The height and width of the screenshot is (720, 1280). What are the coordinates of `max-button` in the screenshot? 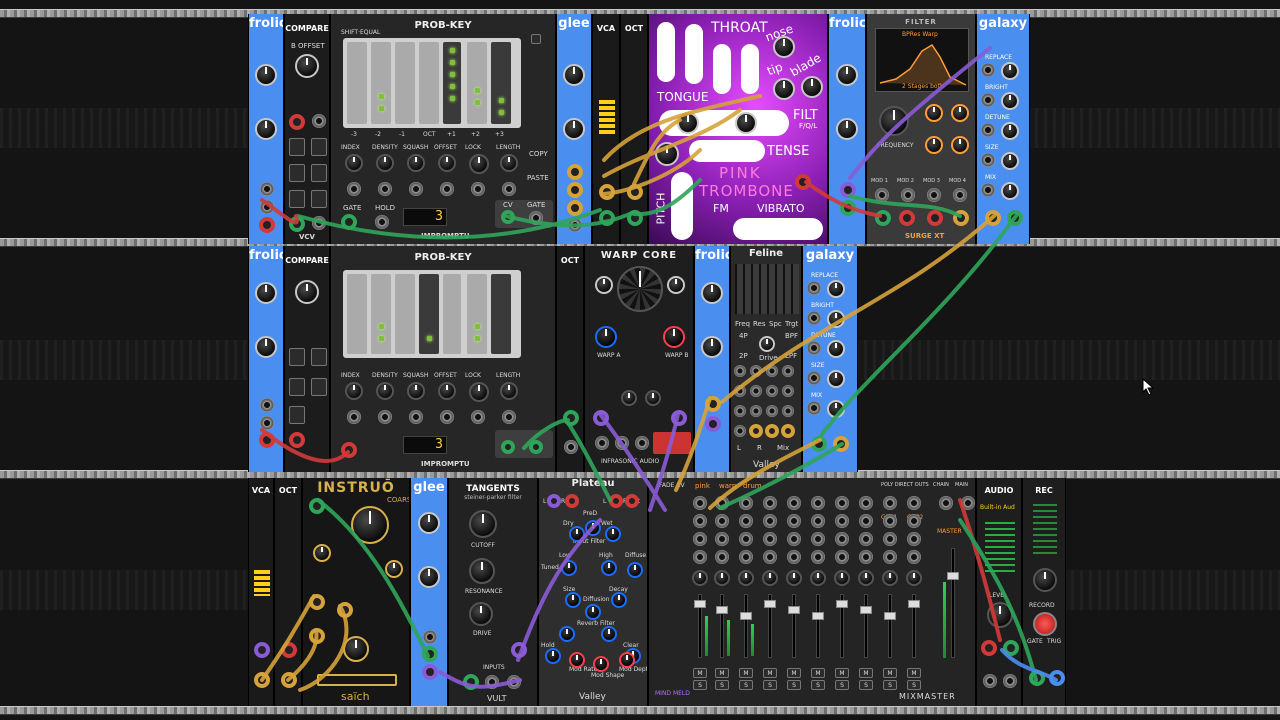 It's located at (297, 357).